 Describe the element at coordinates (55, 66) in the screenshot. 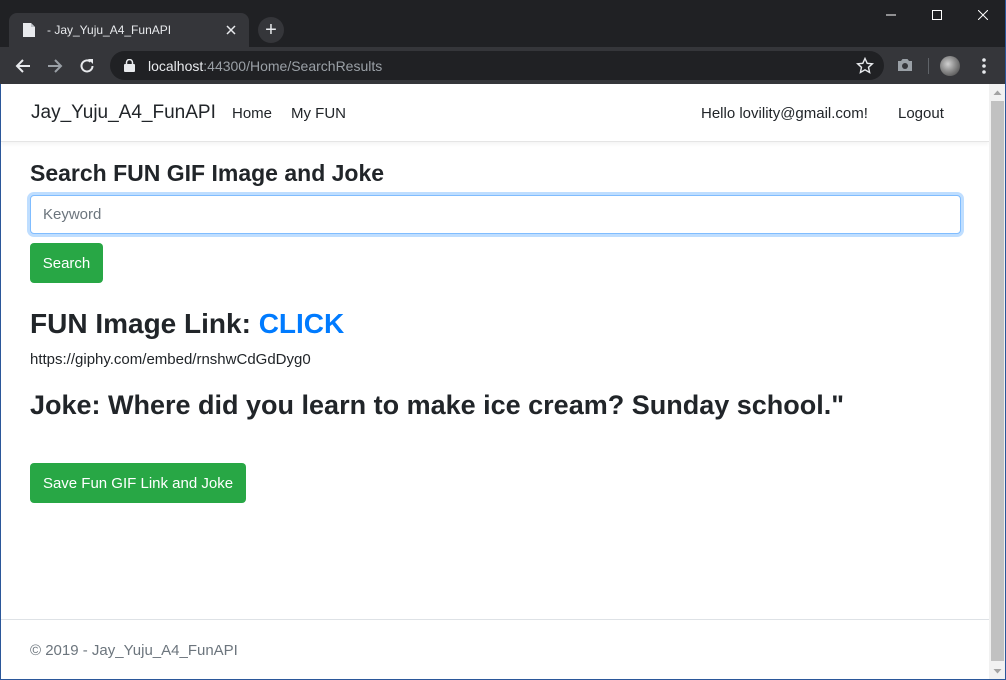

I see `forward-arrow-icon` at that location.